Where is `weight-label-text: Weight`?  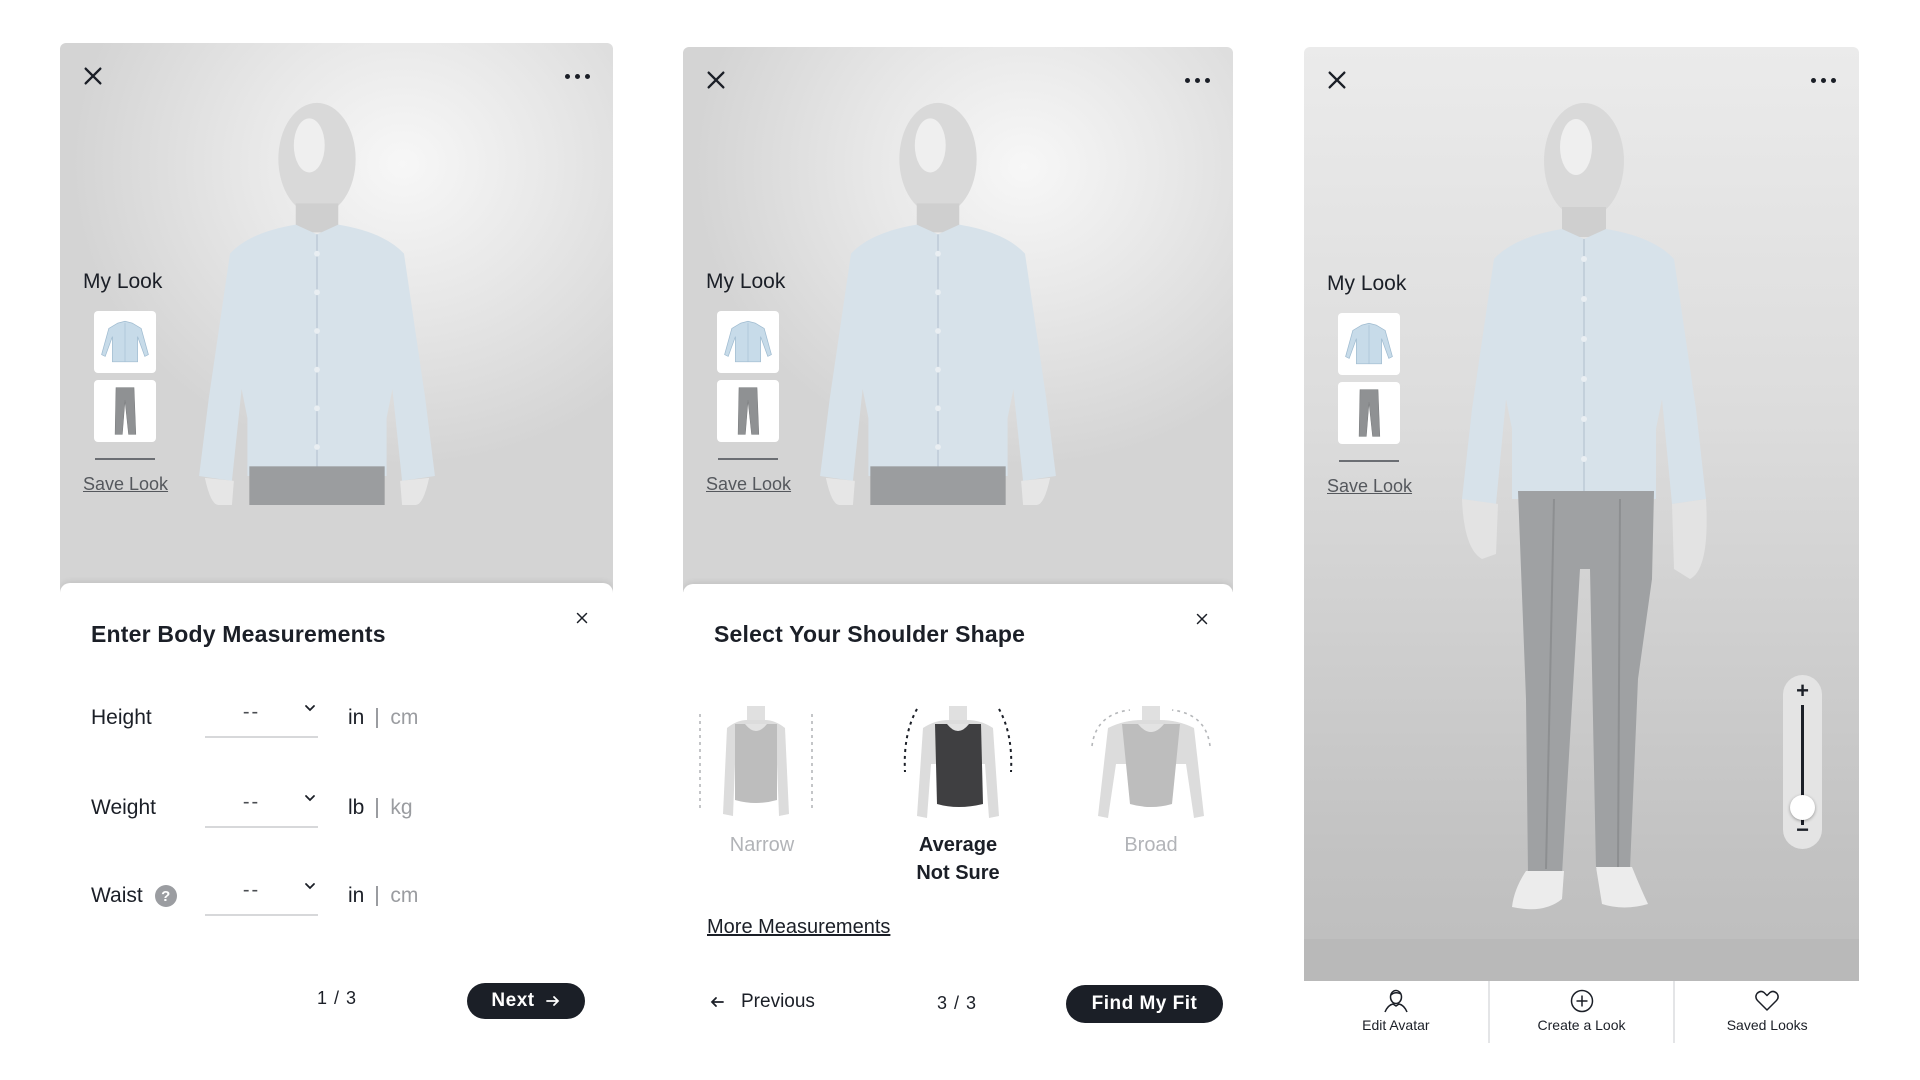 weight-label-text: Weight is located at coordinates (123, 807).